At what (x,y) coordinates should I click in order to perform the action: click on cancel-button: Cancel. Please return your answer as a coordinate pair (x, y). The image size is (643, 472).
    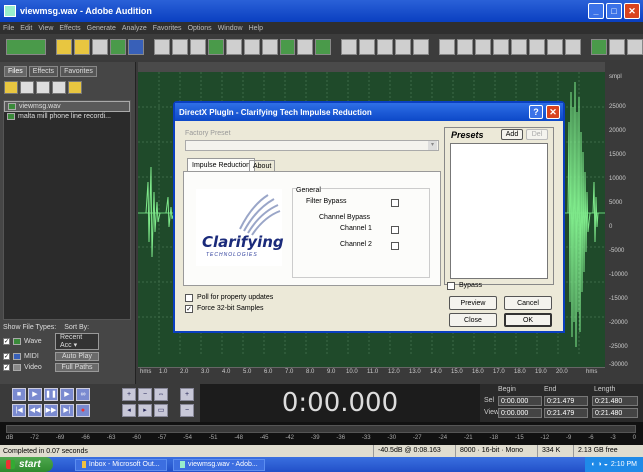
    Looking at the image, I should click on (528, 303).